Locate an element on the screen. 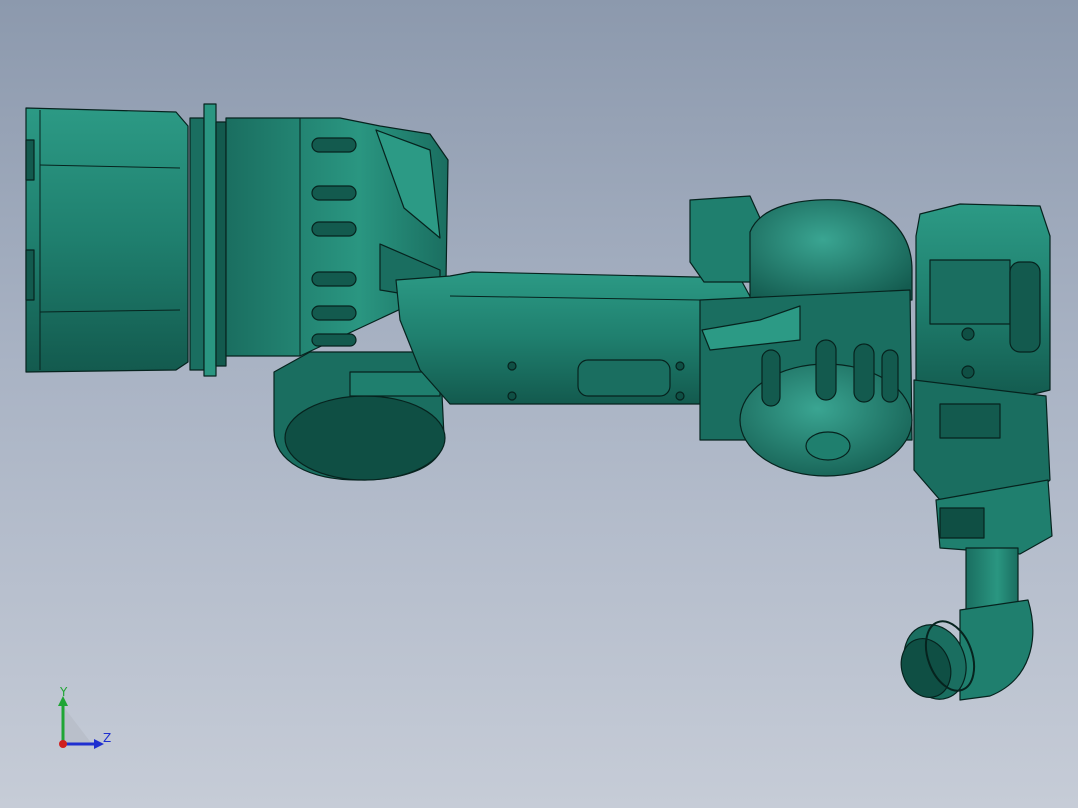  triad-axes-icon is located at coordinates (81, 722).